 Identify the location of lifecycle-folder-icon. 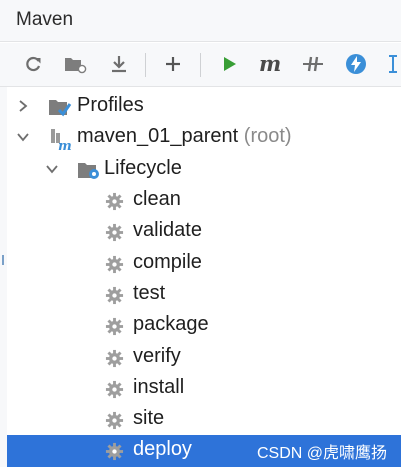
(88, 171).